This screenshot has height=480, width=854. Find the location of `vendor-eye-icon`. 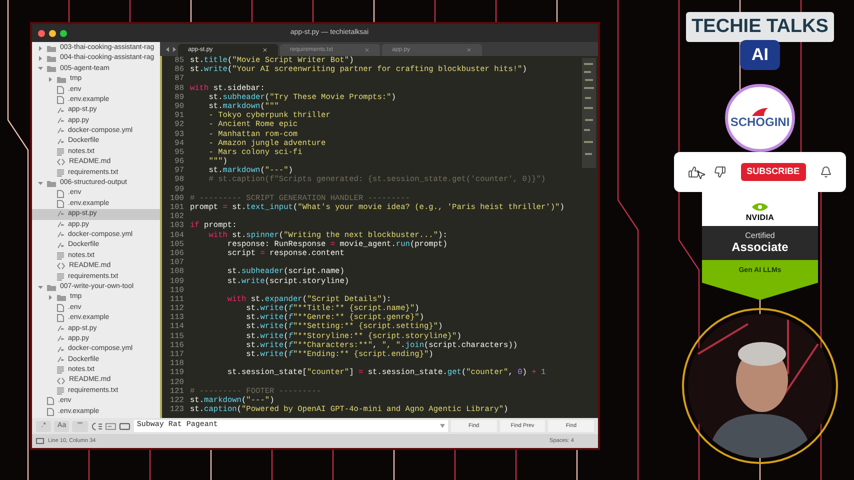

vendor-eye-icon is located at coordinates (760, 207).